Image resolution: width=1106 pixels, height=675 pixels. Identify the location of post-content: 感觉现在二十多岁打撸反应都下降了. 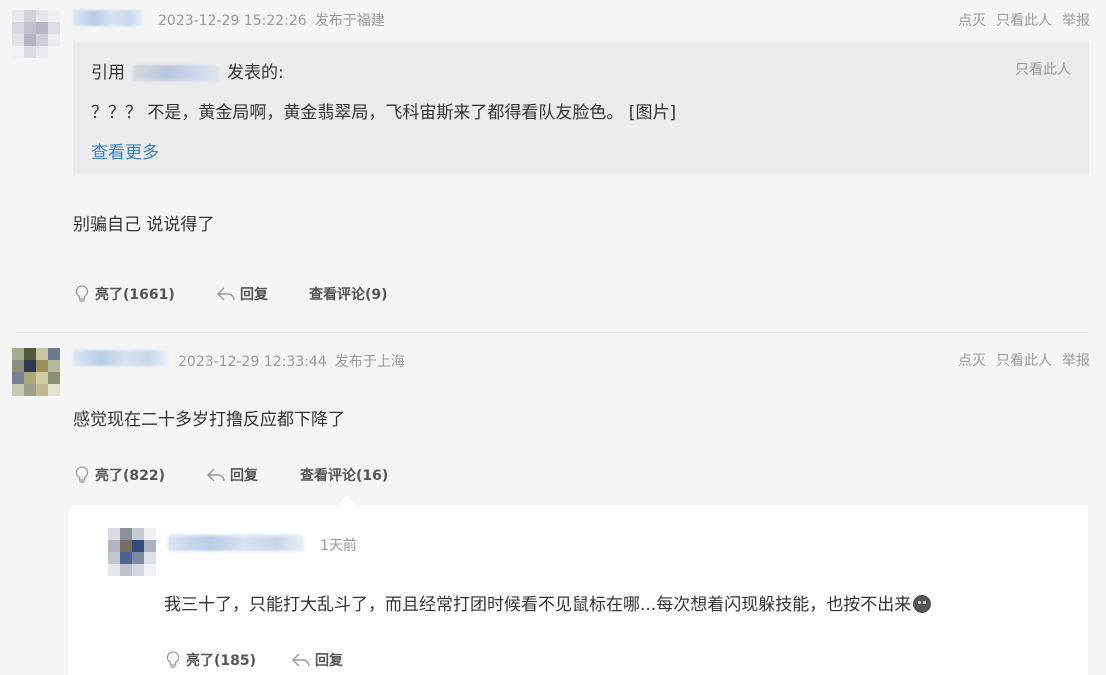
(209, 420).